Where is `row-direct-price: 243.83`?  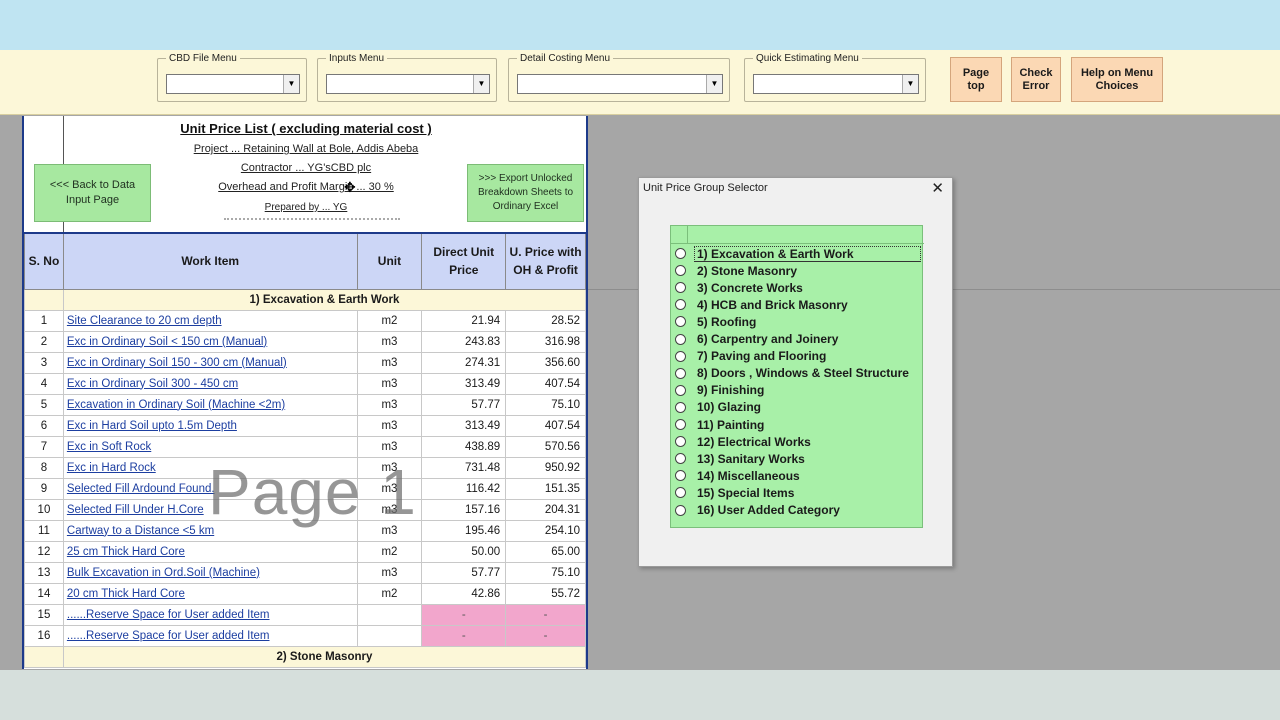
row-direct-price: 243.83 is located at coordinates (464, 341).